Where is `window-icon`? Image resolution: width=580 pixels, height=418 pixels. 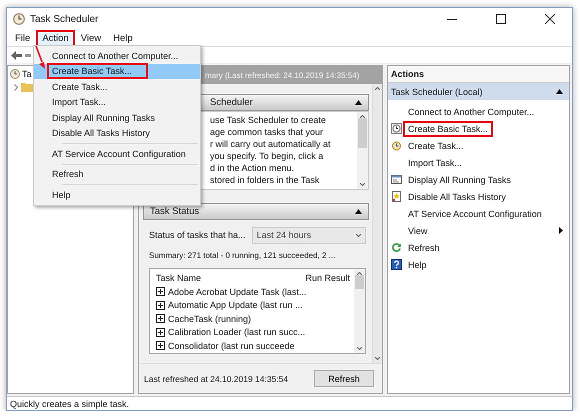 window-icon is located at coordinates (396, 179).